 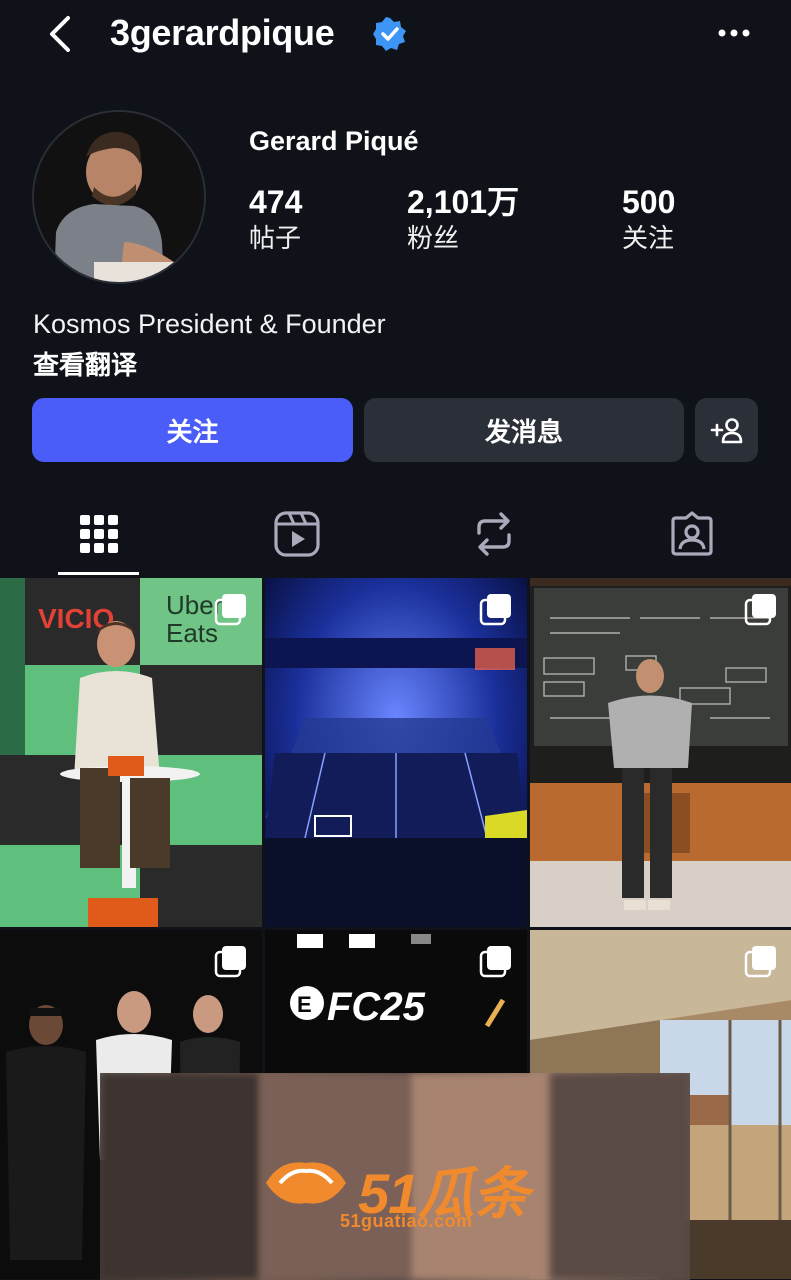 I want to click on posts-count: 474, so click(x=276, y=202).